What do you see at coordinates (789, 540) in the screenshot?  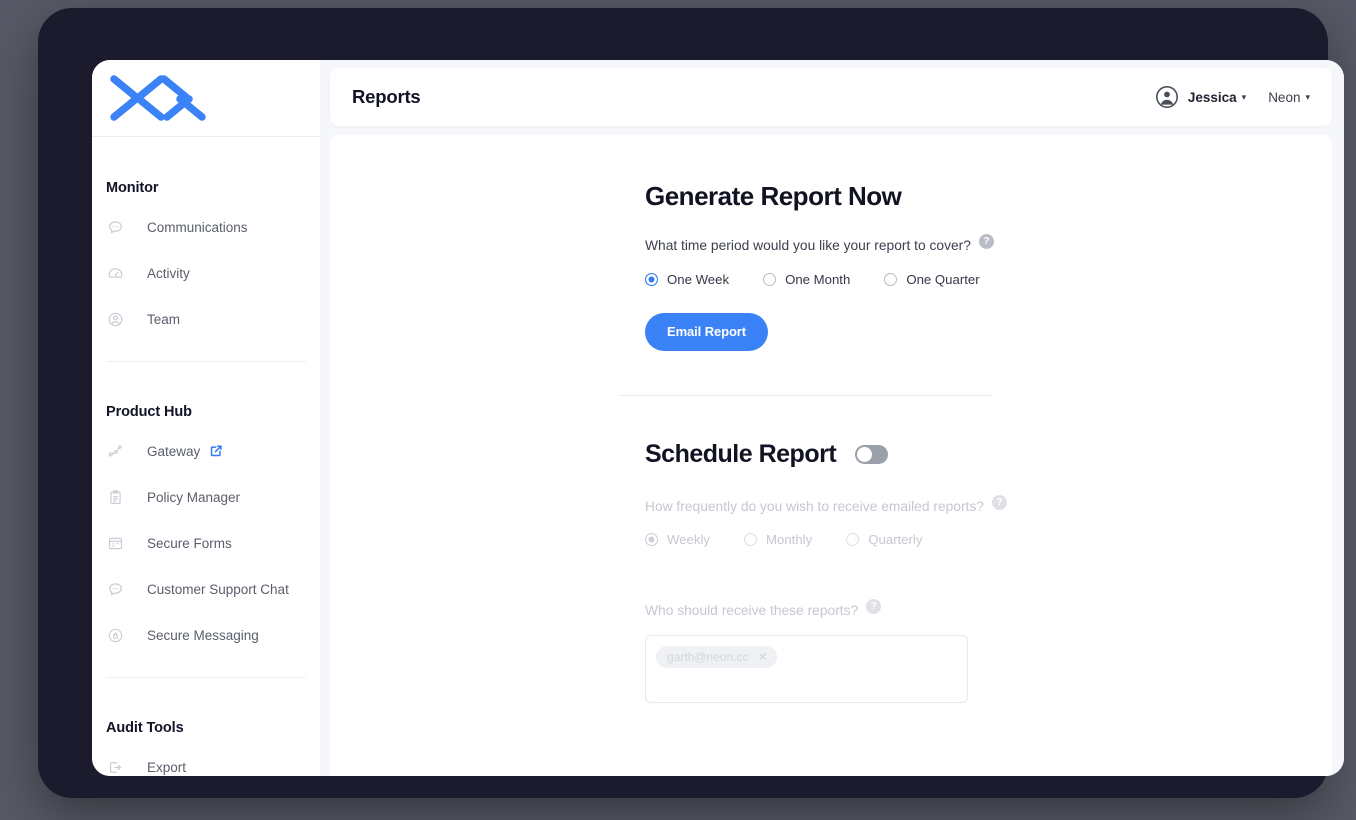 I see `radio-label: Monthly` at bounding box center [789, 540].